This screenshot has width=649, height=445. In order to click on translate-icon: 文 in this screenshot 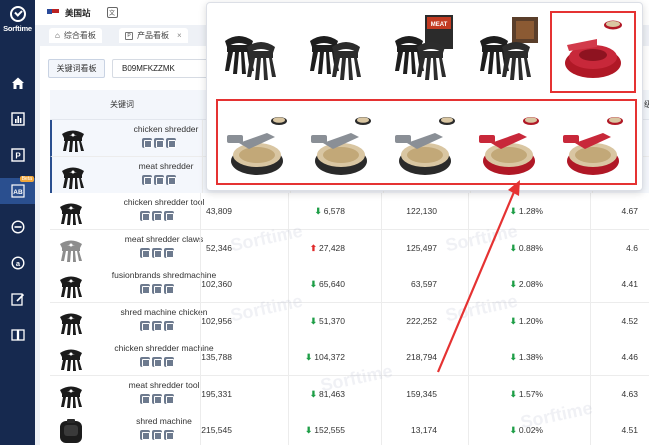, I will do `click(112, 12)`.